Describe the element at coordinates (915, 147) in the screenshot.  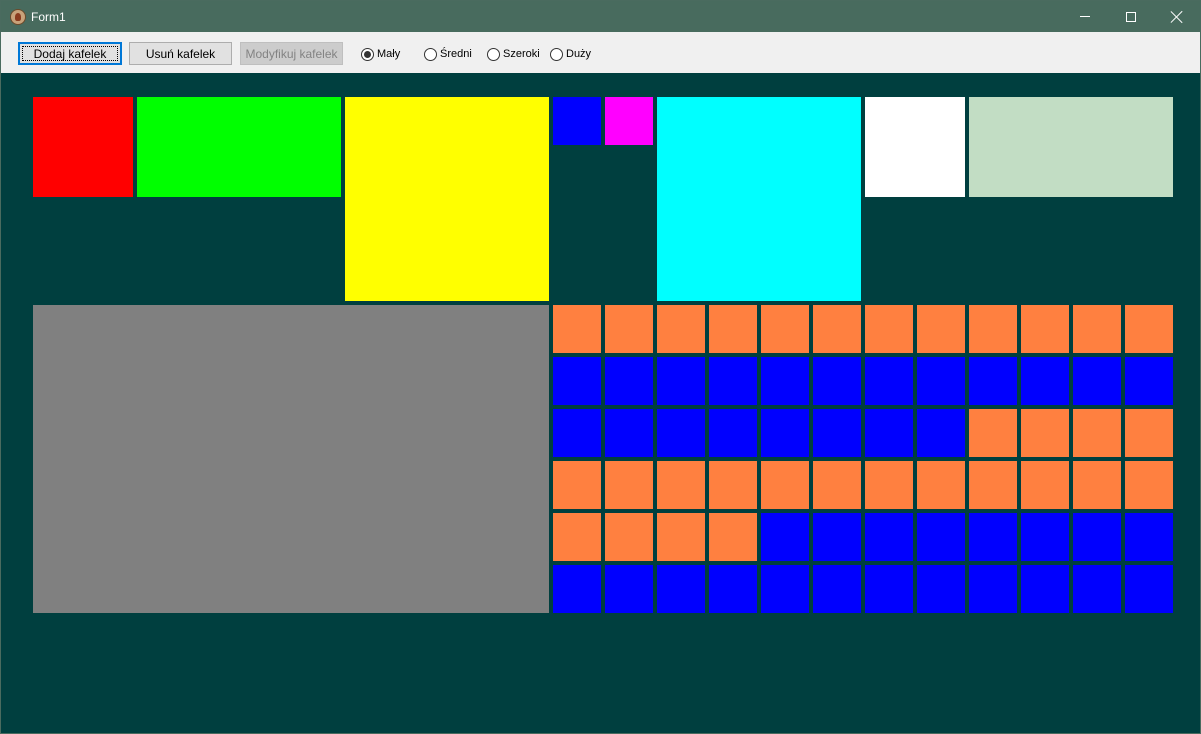
I see `tile-medium-white` at that location.